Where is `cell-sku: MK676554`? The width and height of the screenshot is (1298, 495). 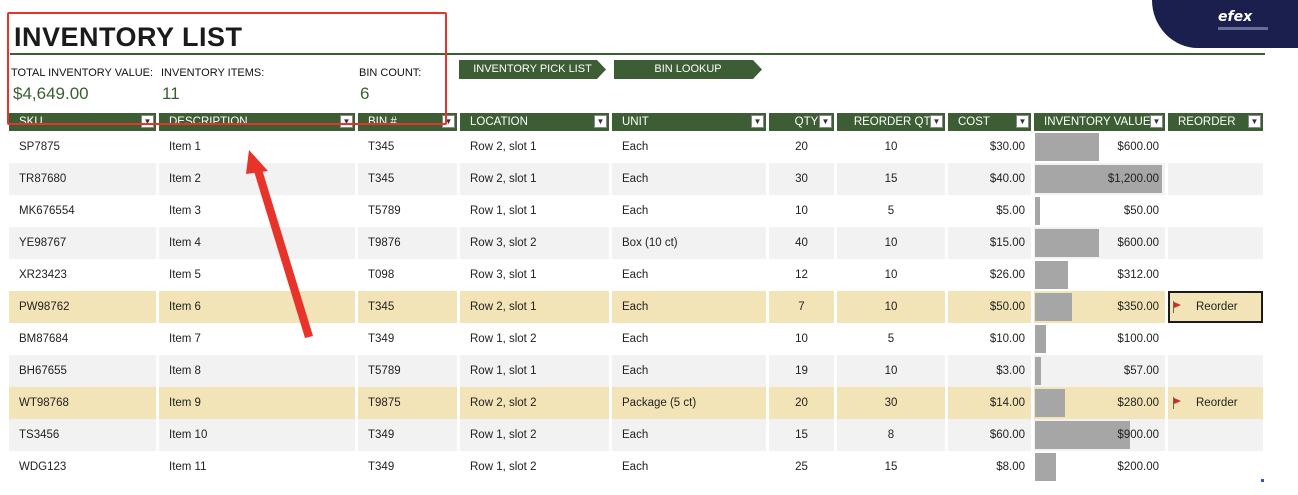 cell-sku: MK676554 is located at coordinates (82, 211).